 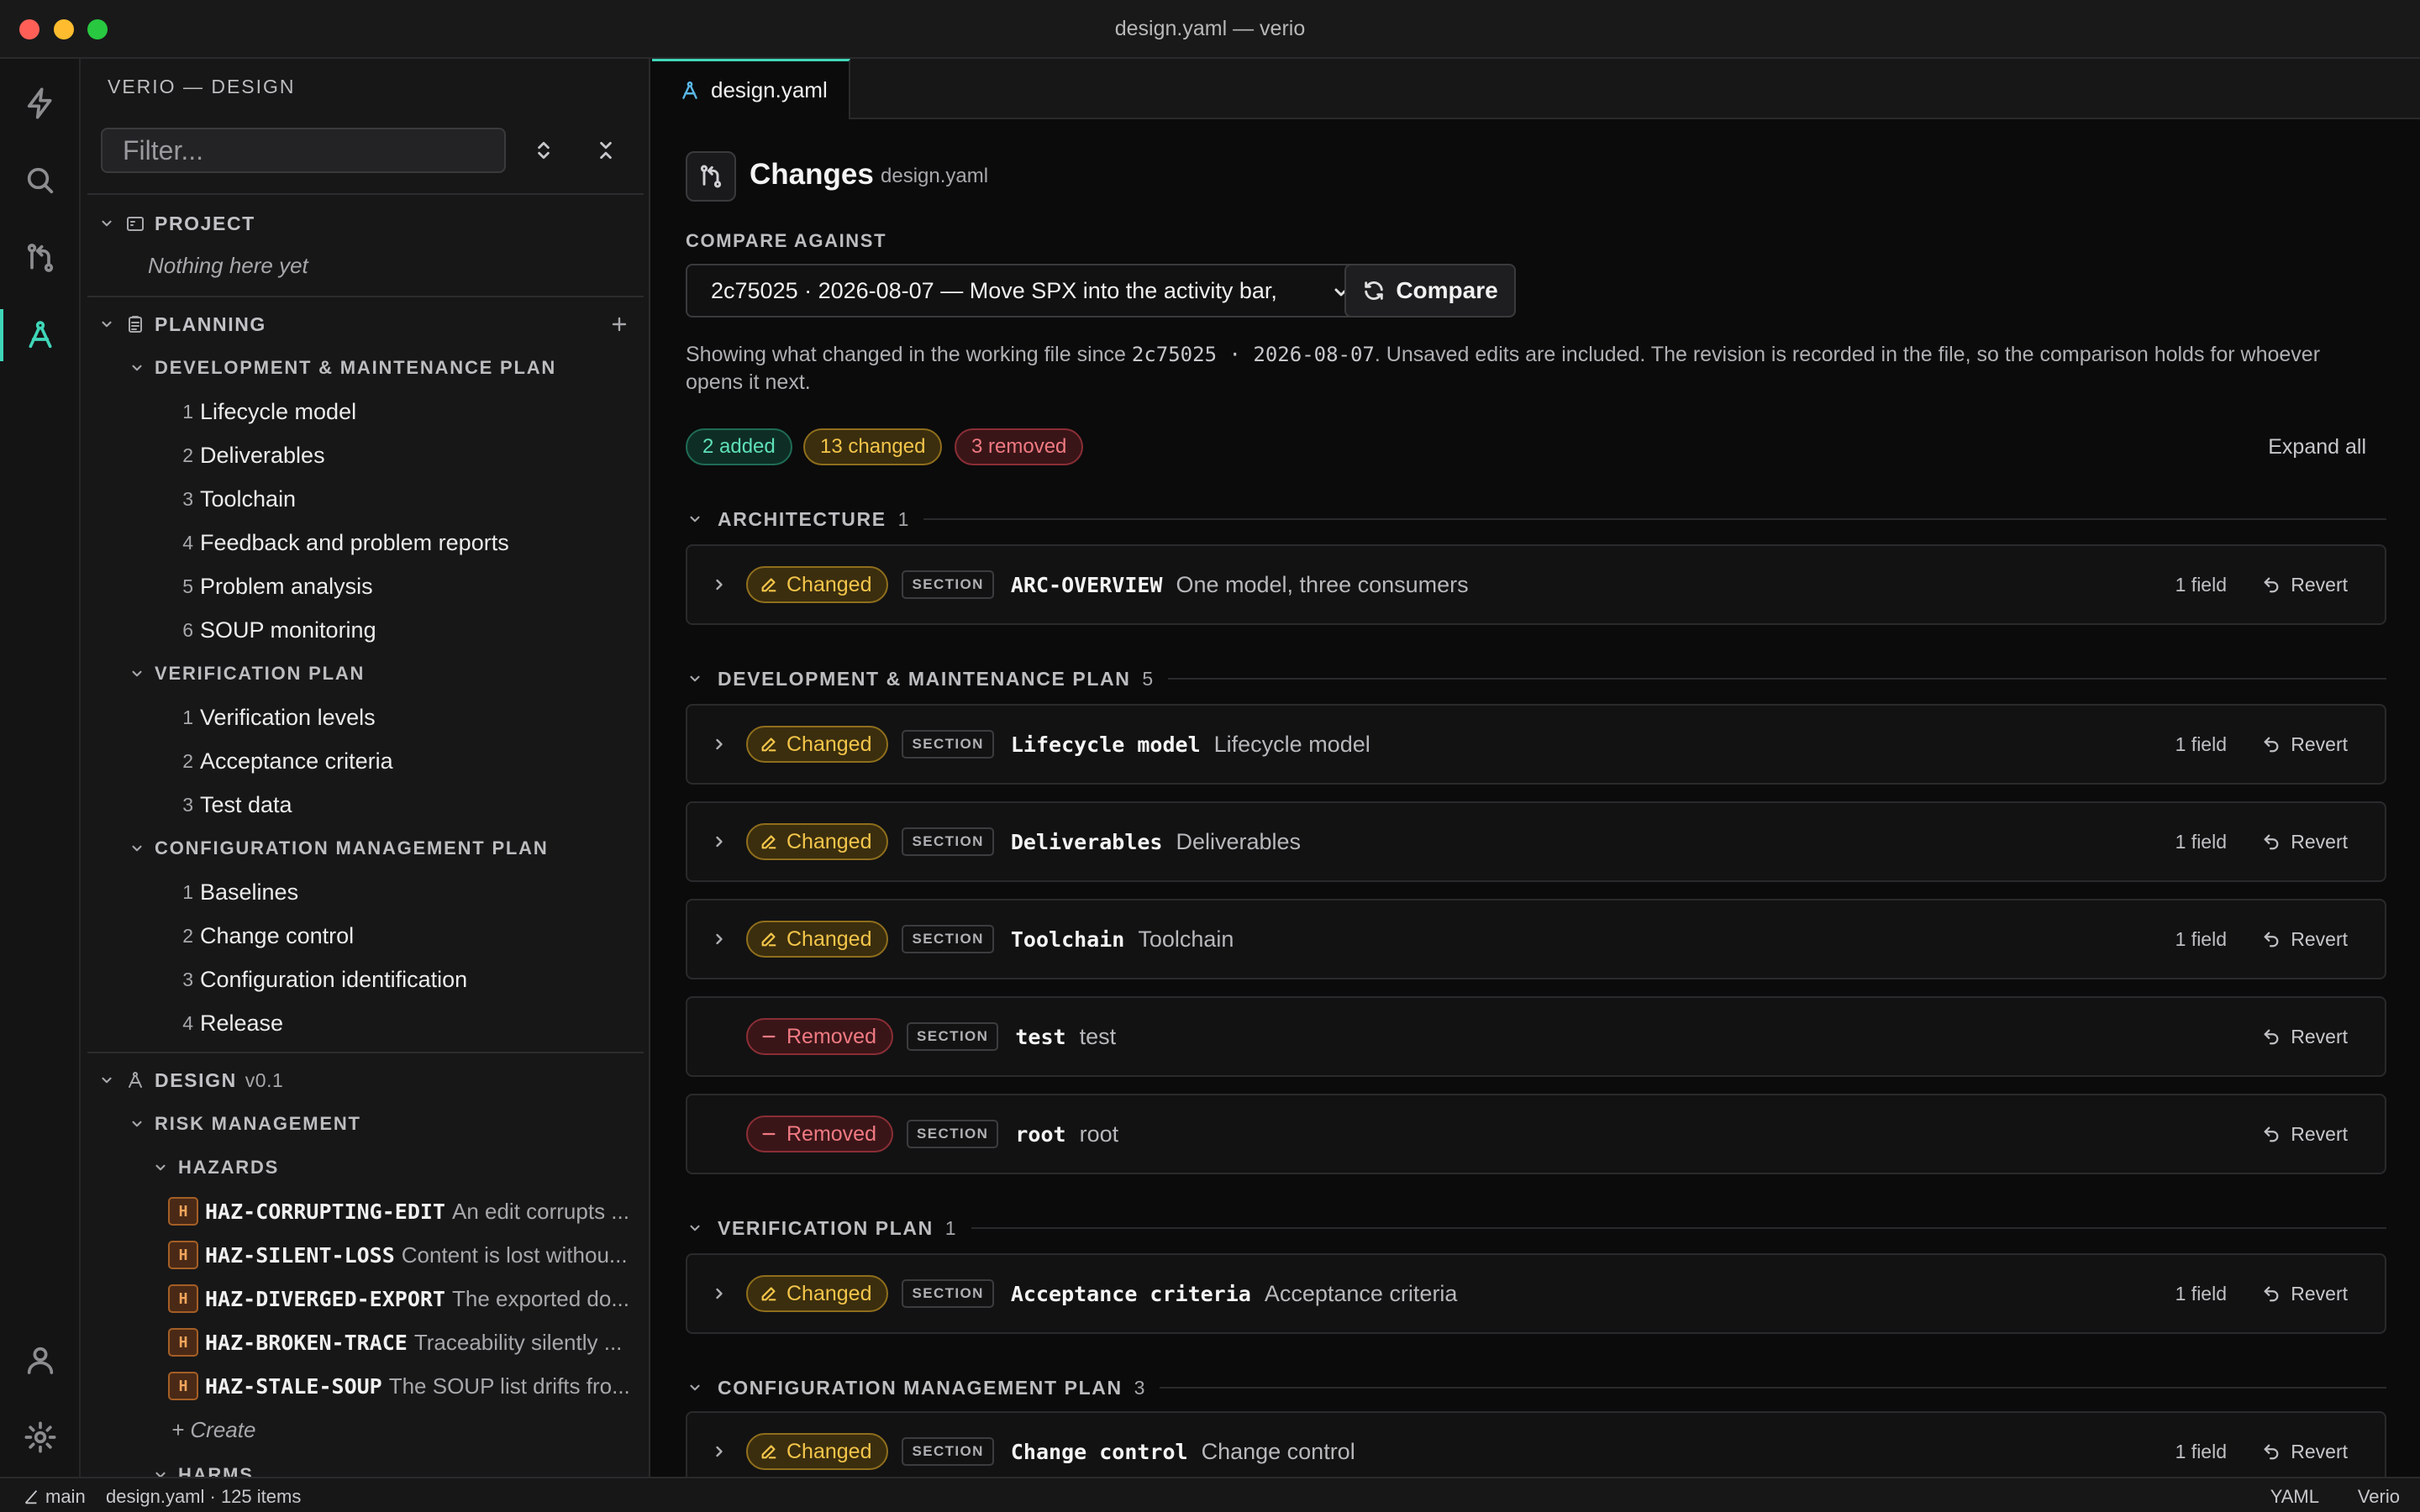 What do you see at coordinates (1536, 519) in the screenshot?
I see `section-header-architecture: ARCHITECTURE 1` at bounding box center [1536, 519].